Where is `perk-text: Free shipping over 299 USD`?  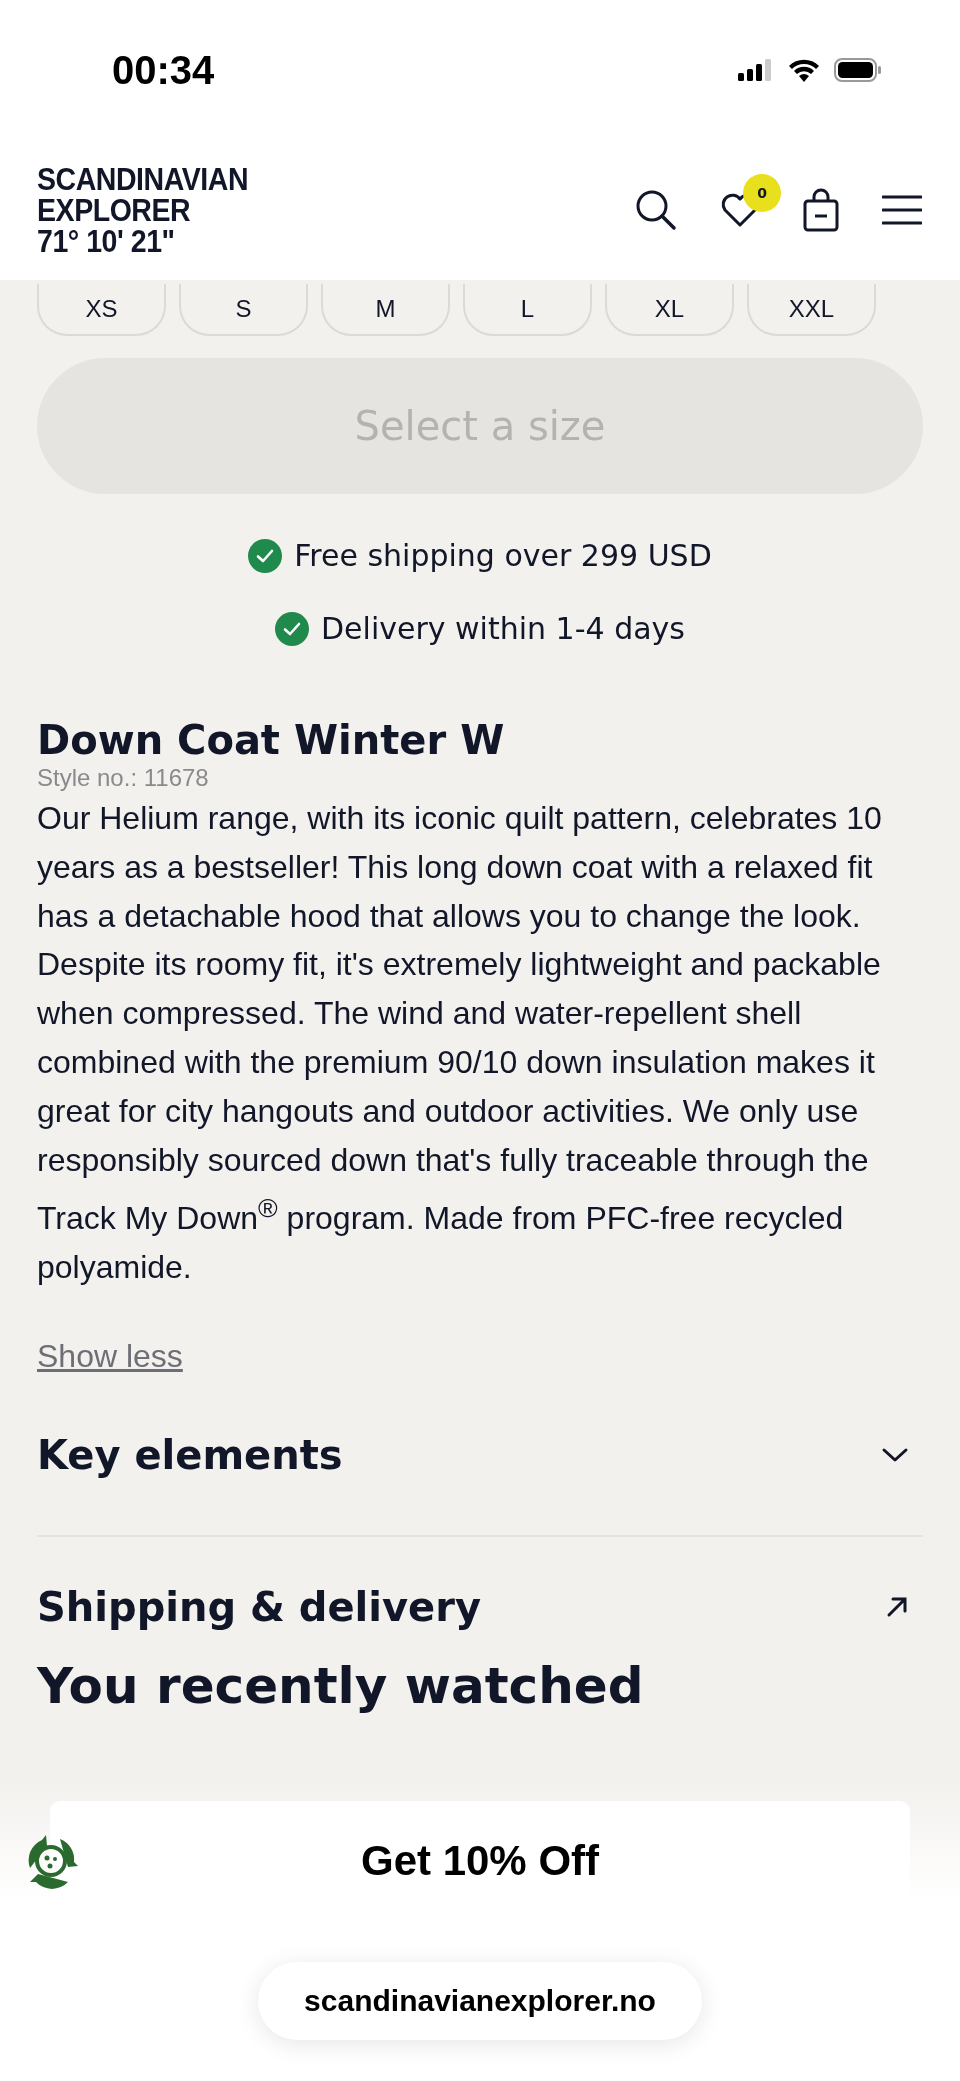
perk-text: Free shipping over 299 USD is located at coordinates (503, 555).